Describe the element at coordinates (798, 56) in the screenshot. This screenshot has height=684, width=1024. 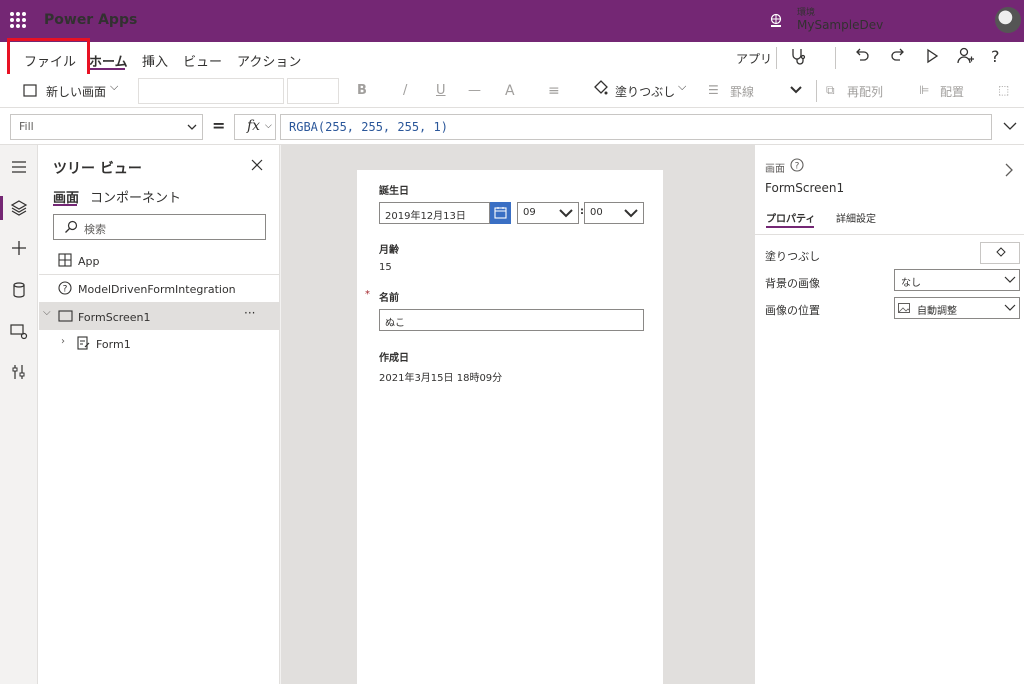
I see `stethoscope-icon` at that location.